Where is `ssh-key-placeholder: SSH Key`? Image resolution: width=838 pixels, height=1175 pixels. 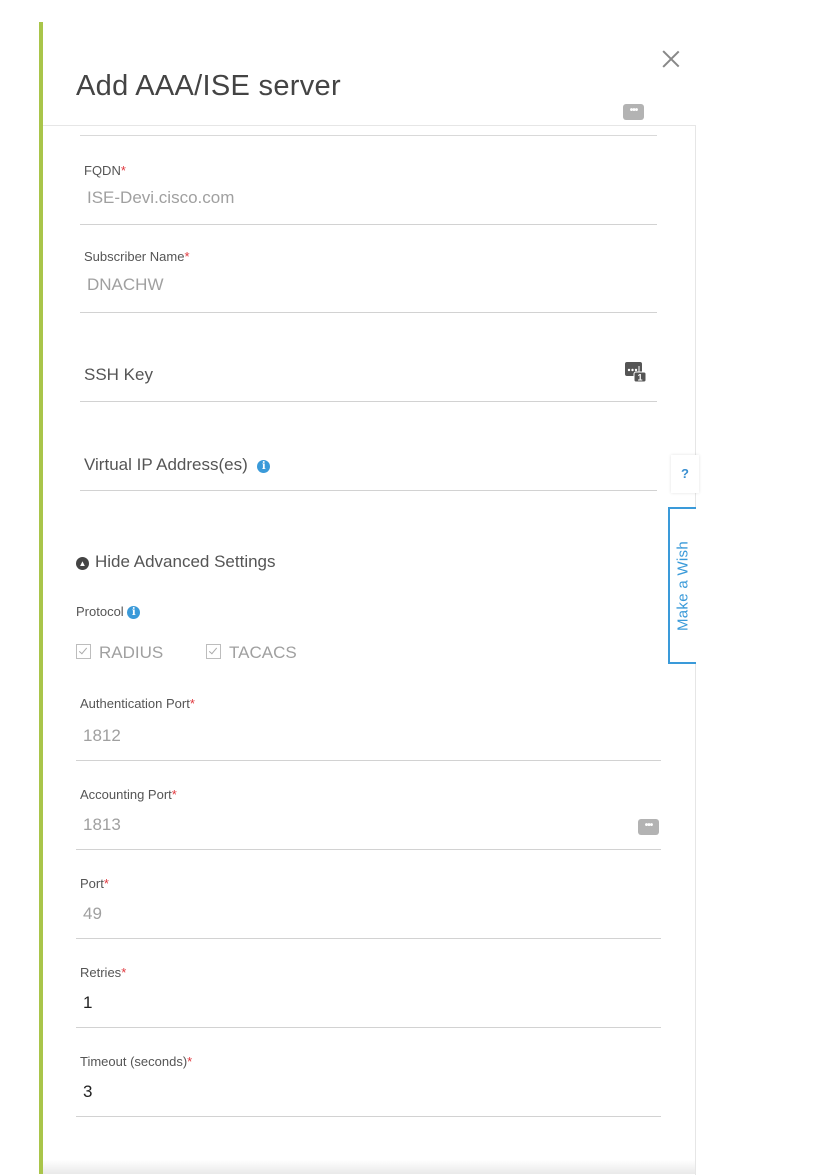 ssh-key-placeholder: SSH Key is located at coordinates (118, 374).